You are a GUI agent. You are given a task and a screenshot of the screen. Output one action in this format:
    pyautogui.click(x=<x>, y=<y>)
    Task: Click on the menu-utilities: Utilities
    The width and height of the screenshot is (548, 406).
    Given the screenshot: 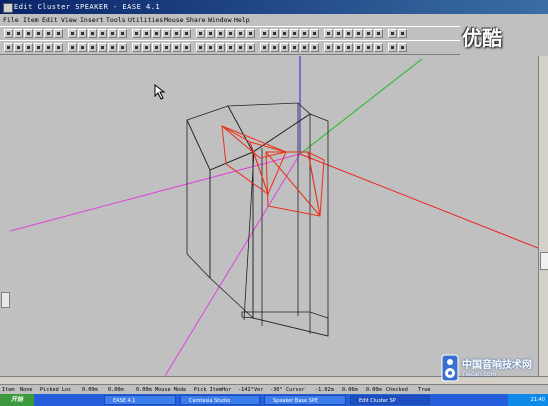 What is the action you would take?
    pyautogui.click(x=145, y=20)
    